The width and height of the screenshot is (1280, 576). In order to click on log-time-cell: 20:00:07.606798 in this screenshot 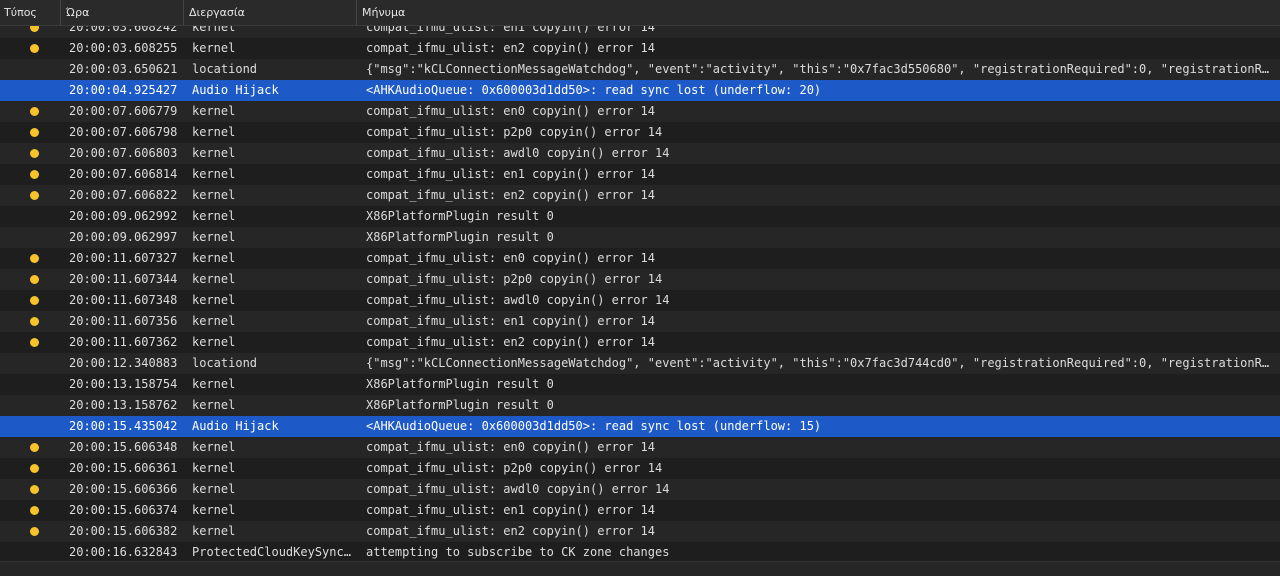, I will do `click(123, 132)`.